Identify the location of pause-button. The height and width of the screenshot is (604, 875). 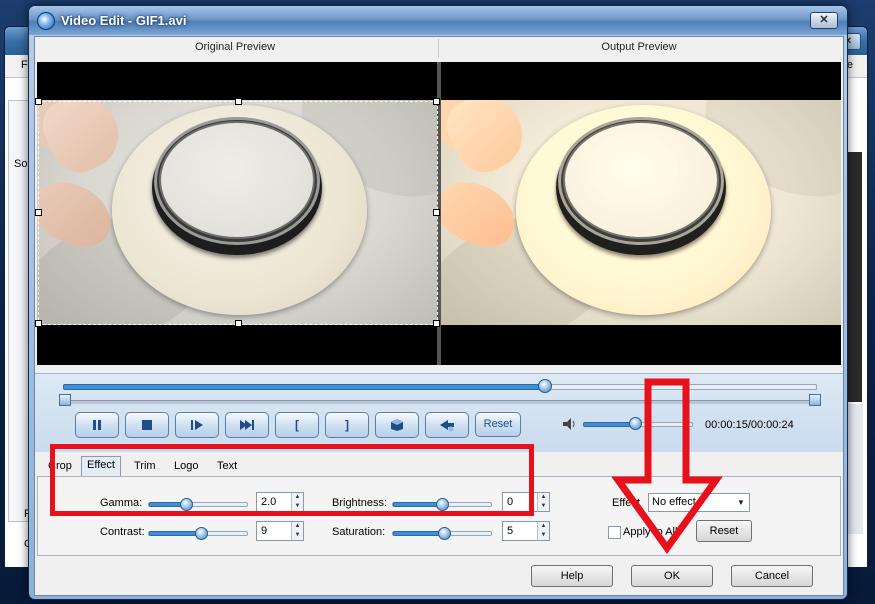
(97, 425).